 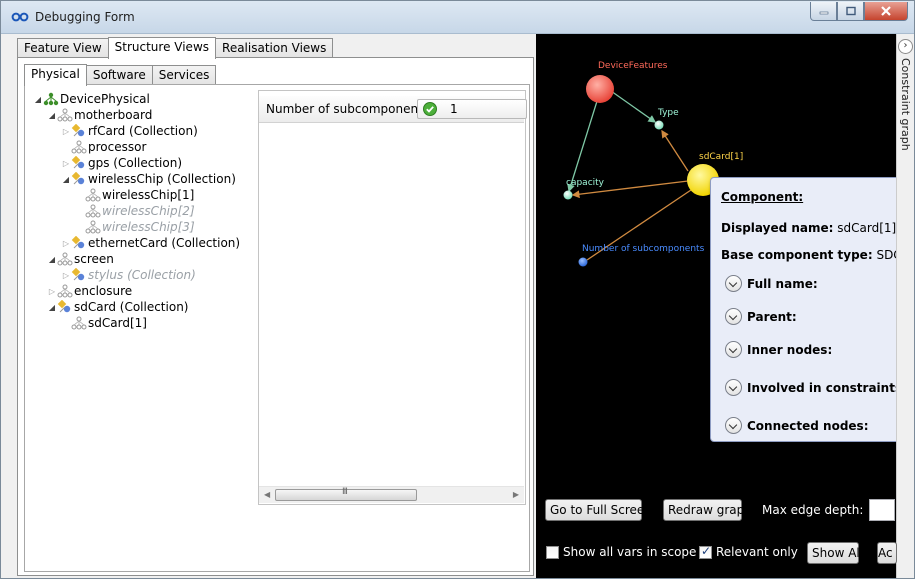 I want to click on window-controls, so click(x=859, y=12).